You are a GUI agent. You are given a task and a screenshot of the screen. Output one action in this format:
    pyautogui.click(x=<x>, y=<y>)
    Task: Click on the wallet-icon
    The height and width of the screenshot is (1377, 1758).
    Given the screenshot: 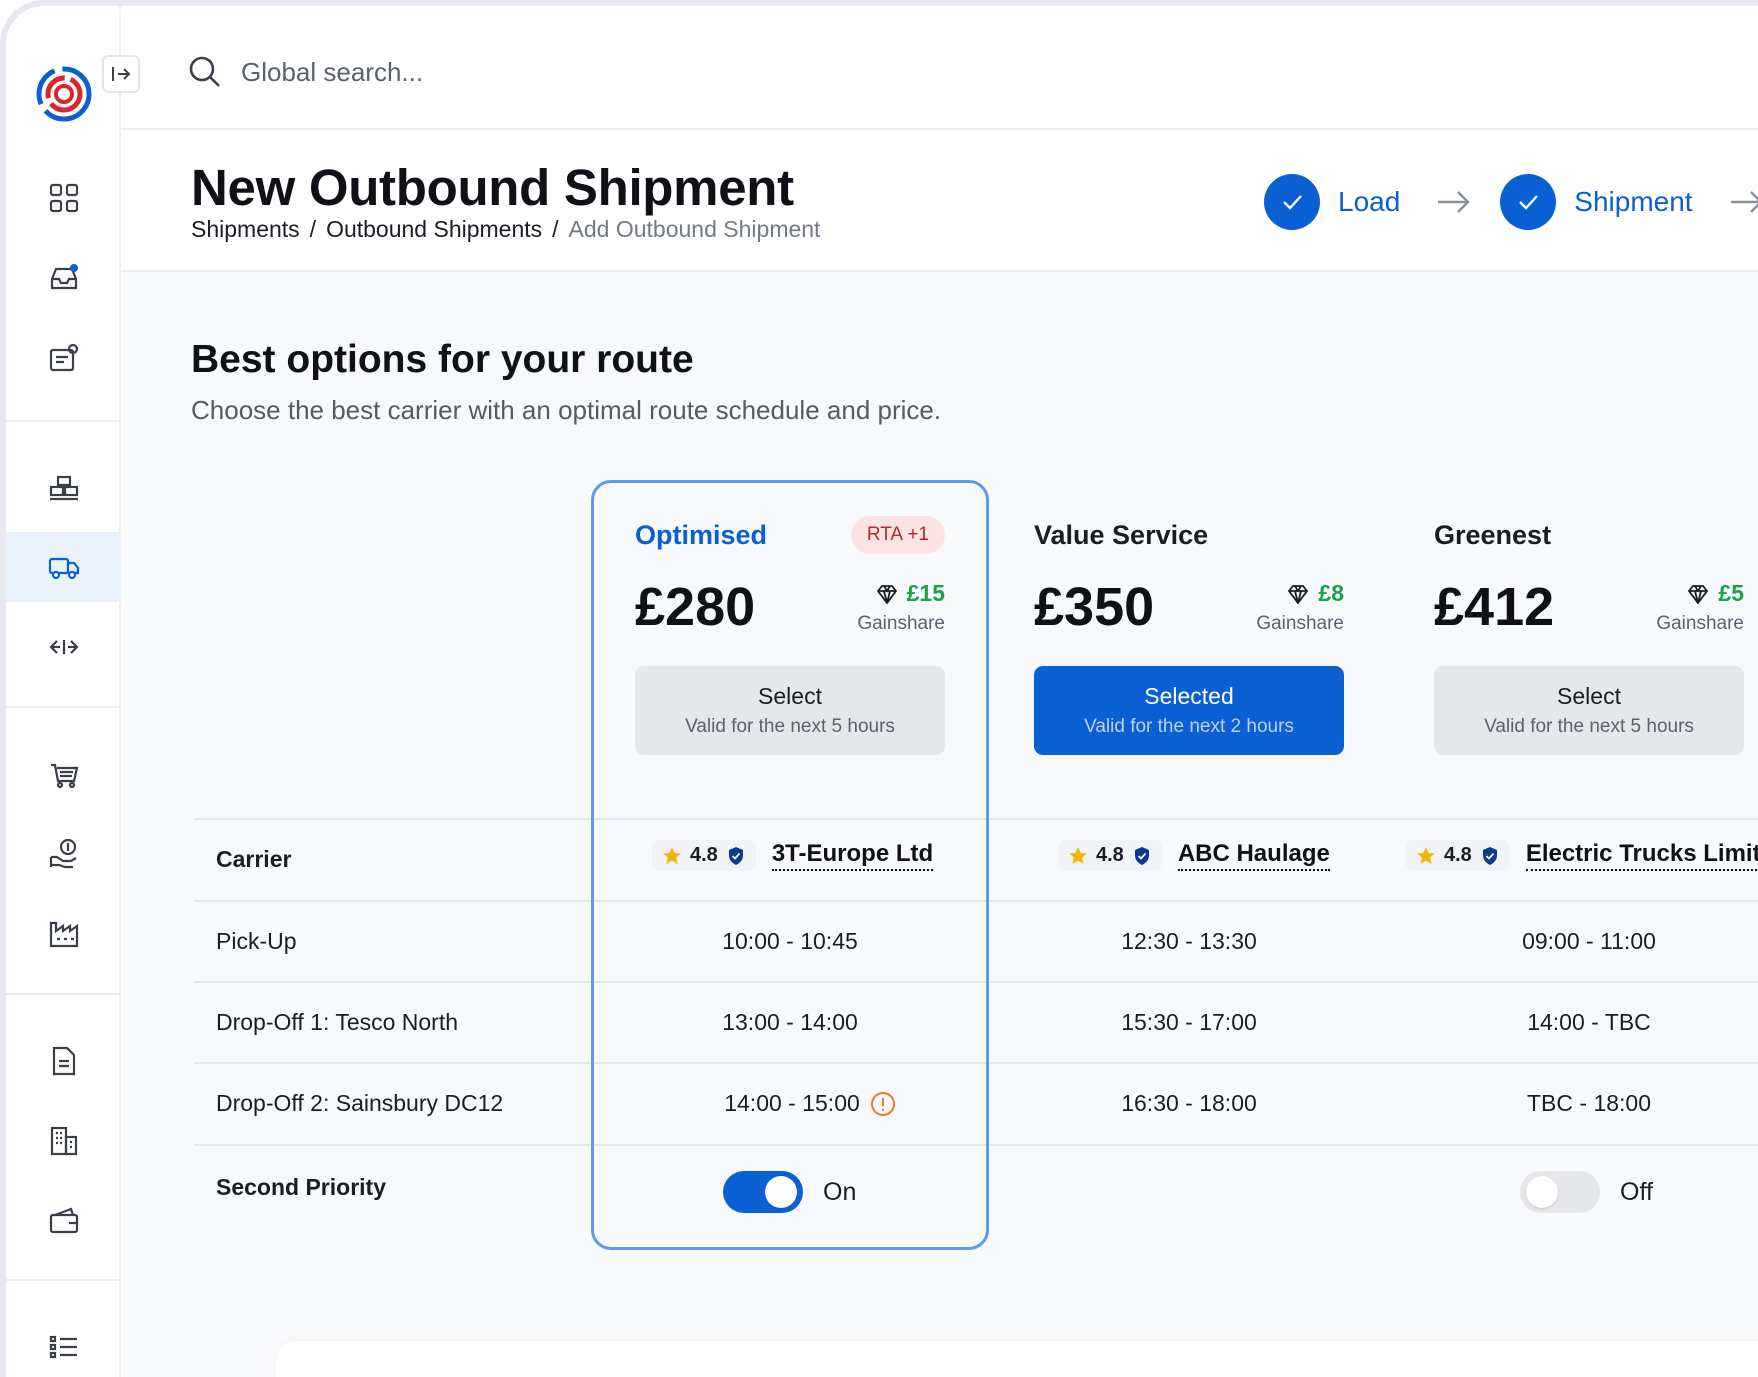 What is the action you would take?
    pyautogui.click(x=63, y=1220)
    